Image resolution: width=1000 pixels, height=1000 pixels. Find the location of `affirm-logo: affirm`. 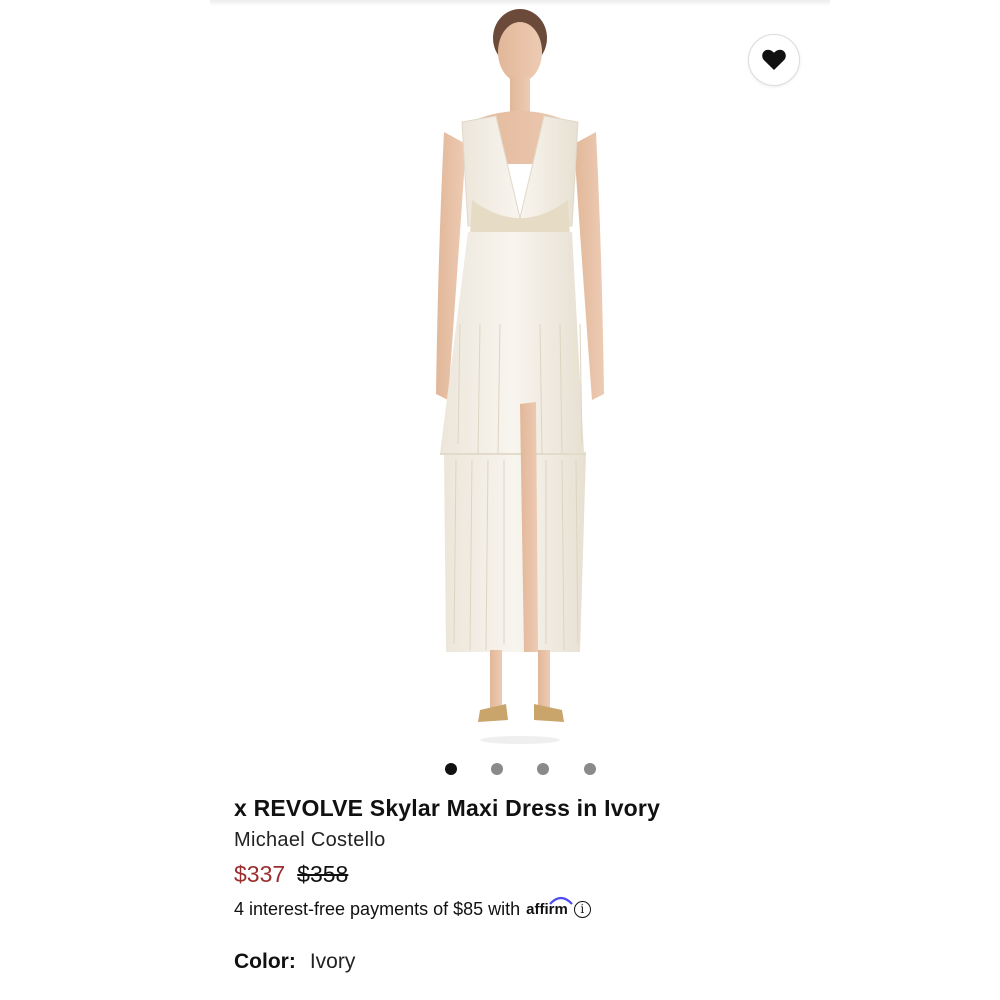

affirm-logo: affirm is located at coordinates (549, 907).